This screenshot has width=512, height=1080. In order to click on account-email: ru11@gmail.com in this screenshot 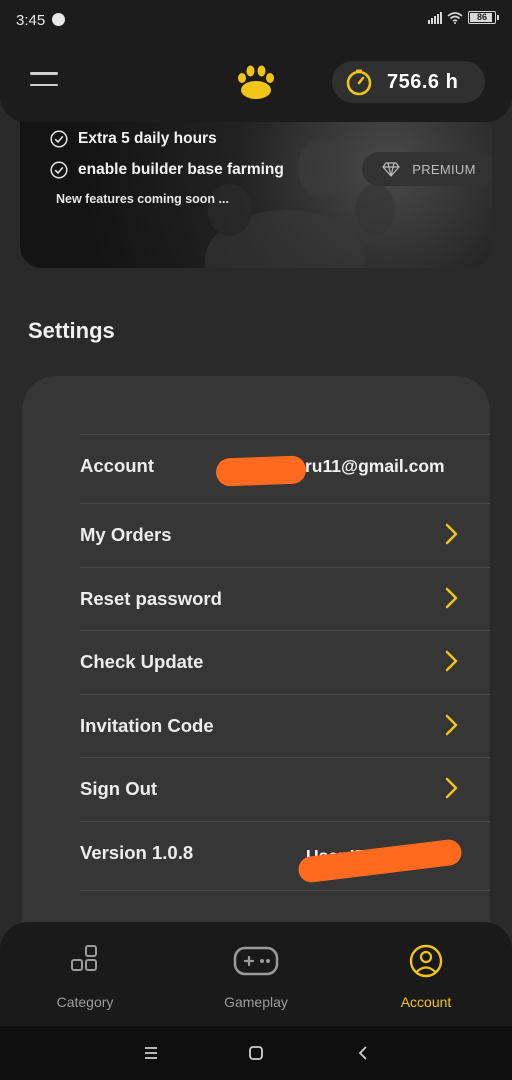, I will do `click(375, 466)`.